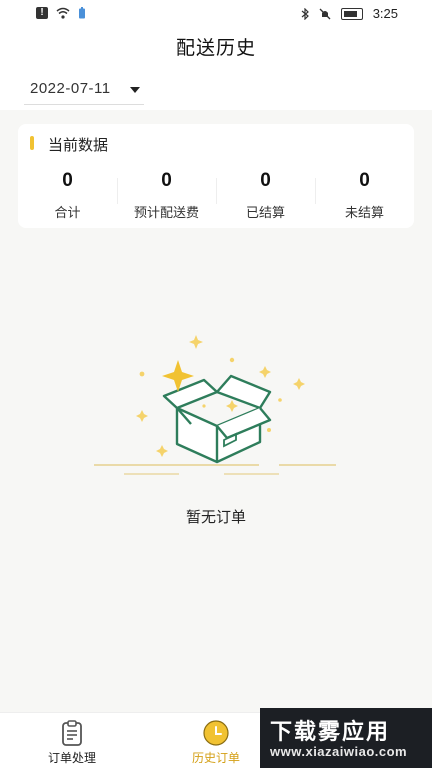  What do you see at coordinates (72, 733) in the screenshot?
I see `clipboard-icon` at bounding box center [72, 733].